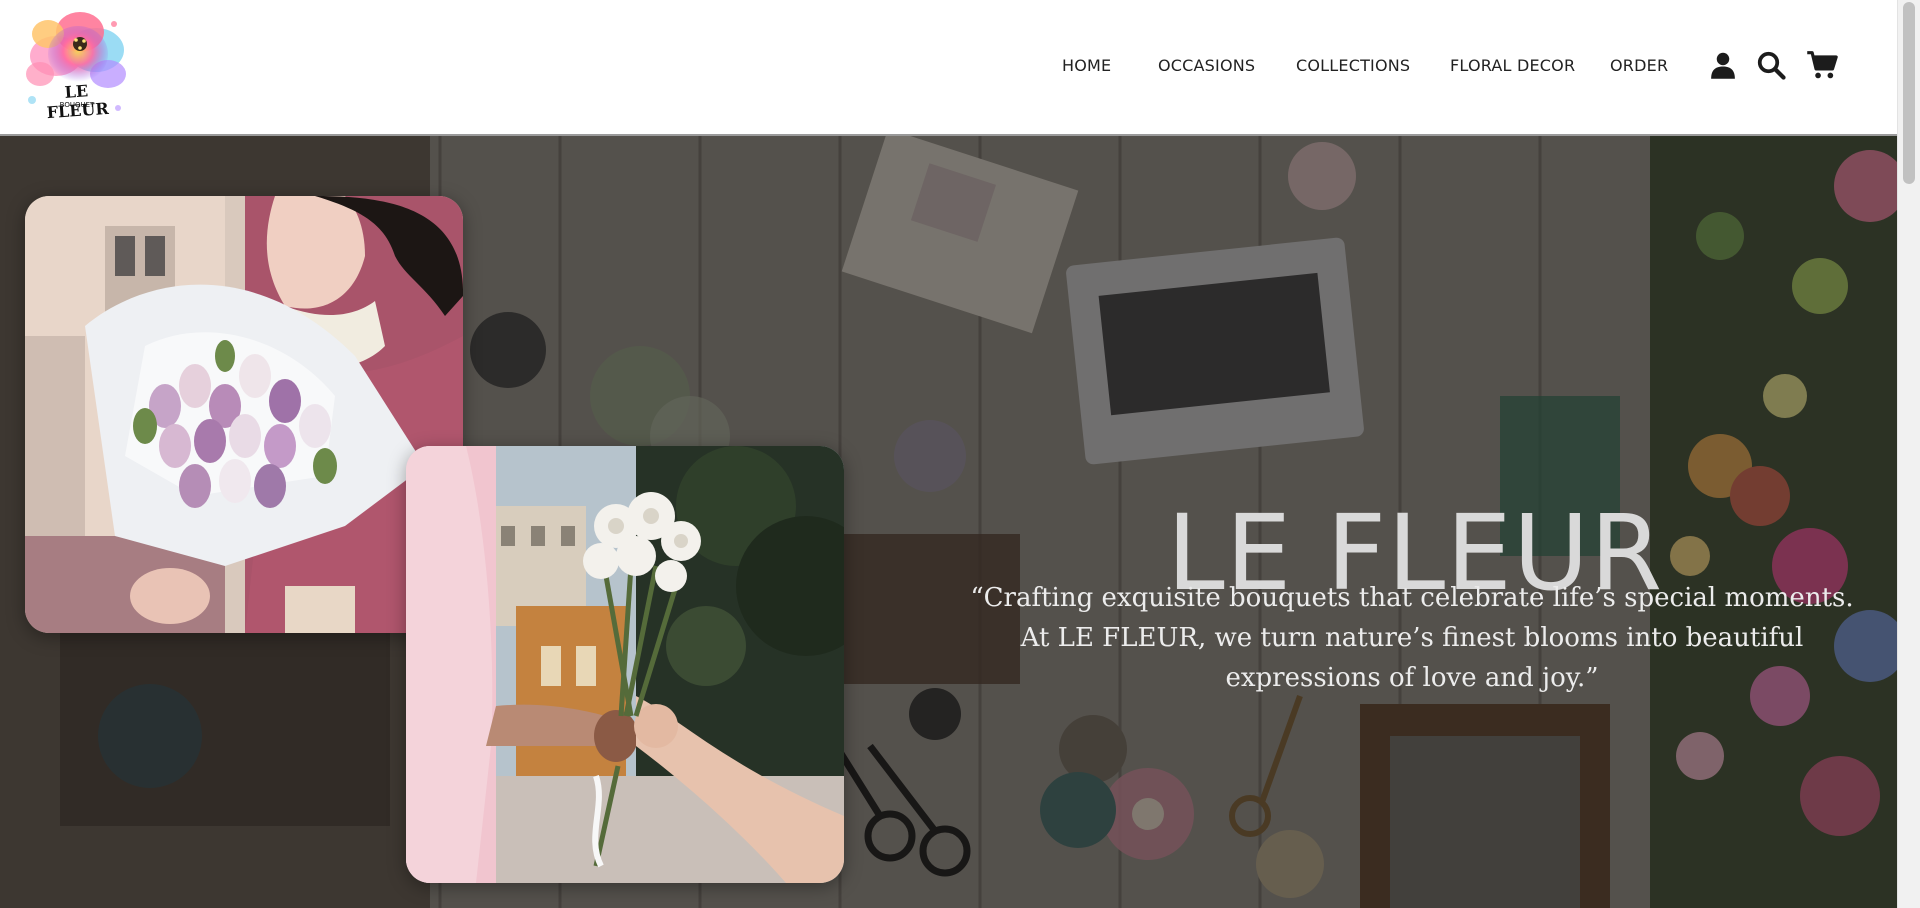 The width and height of the screenshot is (1920, 908). Describe the element at coordinates (1822, 65) in the screenshot. I see `cart-icon` at that location.